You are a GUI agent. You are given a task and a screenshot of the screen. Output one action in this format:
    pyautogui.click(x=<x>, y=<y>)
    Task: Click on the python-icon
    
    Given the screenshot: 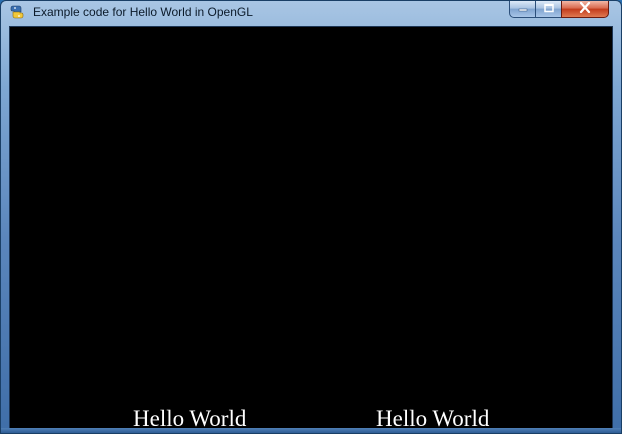 What is the action you would take?
    pyautogui.click(x=17, y=12)
    